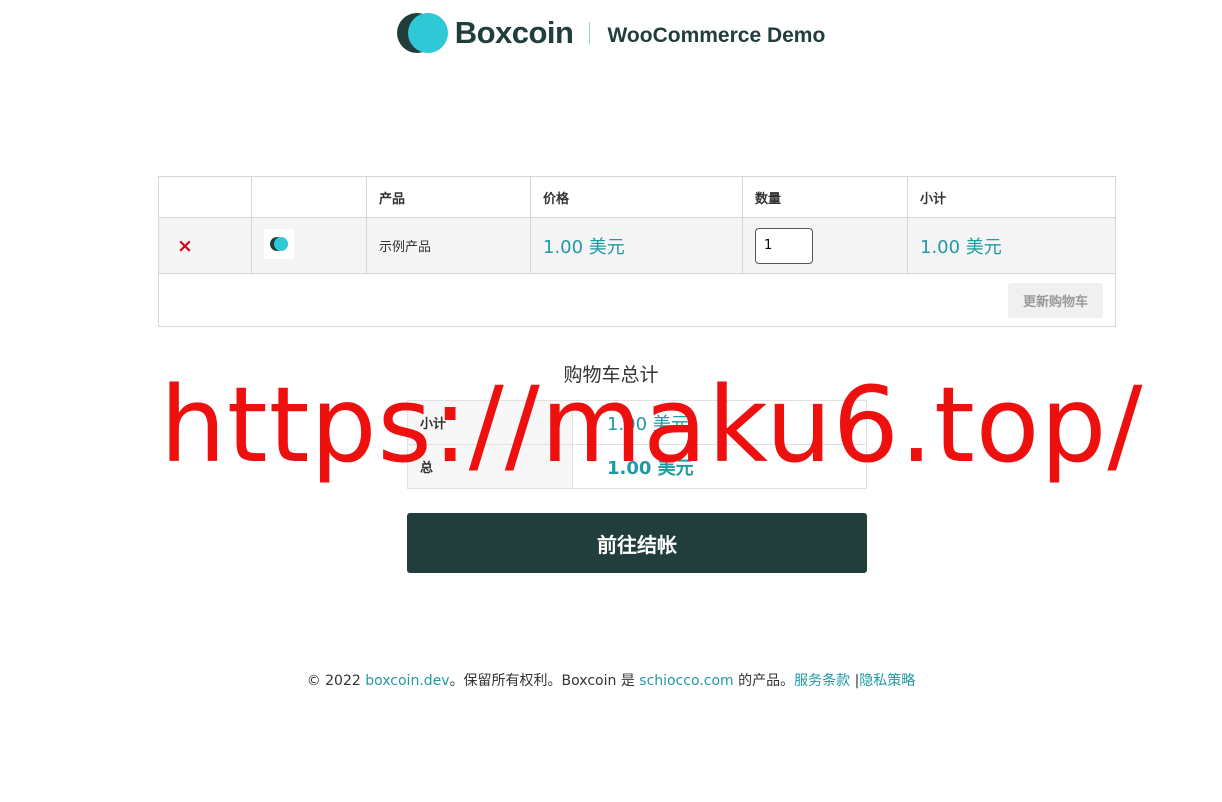 This screenshot has height=802, width=1222. What do you see at coordinates (490, 422) in the screenshot?
I see `subtotal-label: 小计` at bounding box center [490, 422].